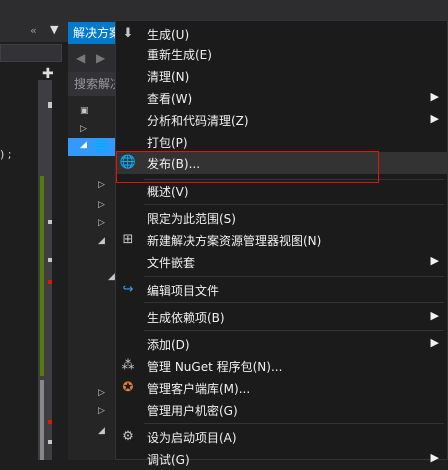 The width and height of the screenshot is (448, 470). What do you see at coordinates (128, 387) in the screenshot?
I see `library-icon: ✪` at bounding box center [128, 387].